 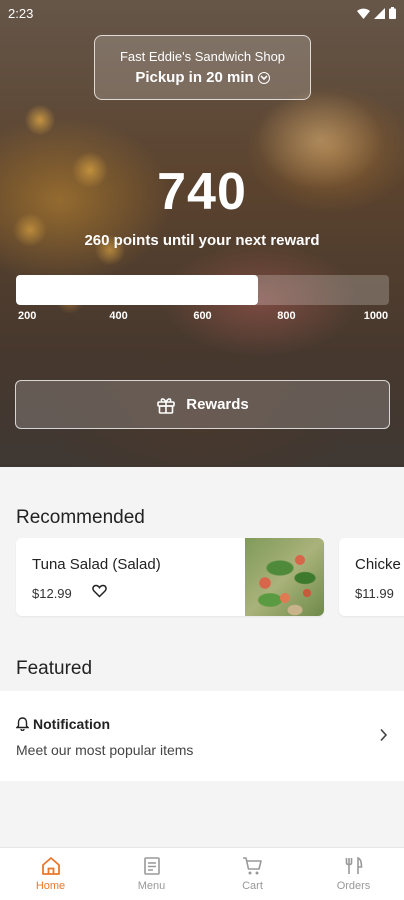 What do you see at coordinates (202, 13) in the screenshot?
I see `status-bar: 2:23` at bounding box center [202, 13].